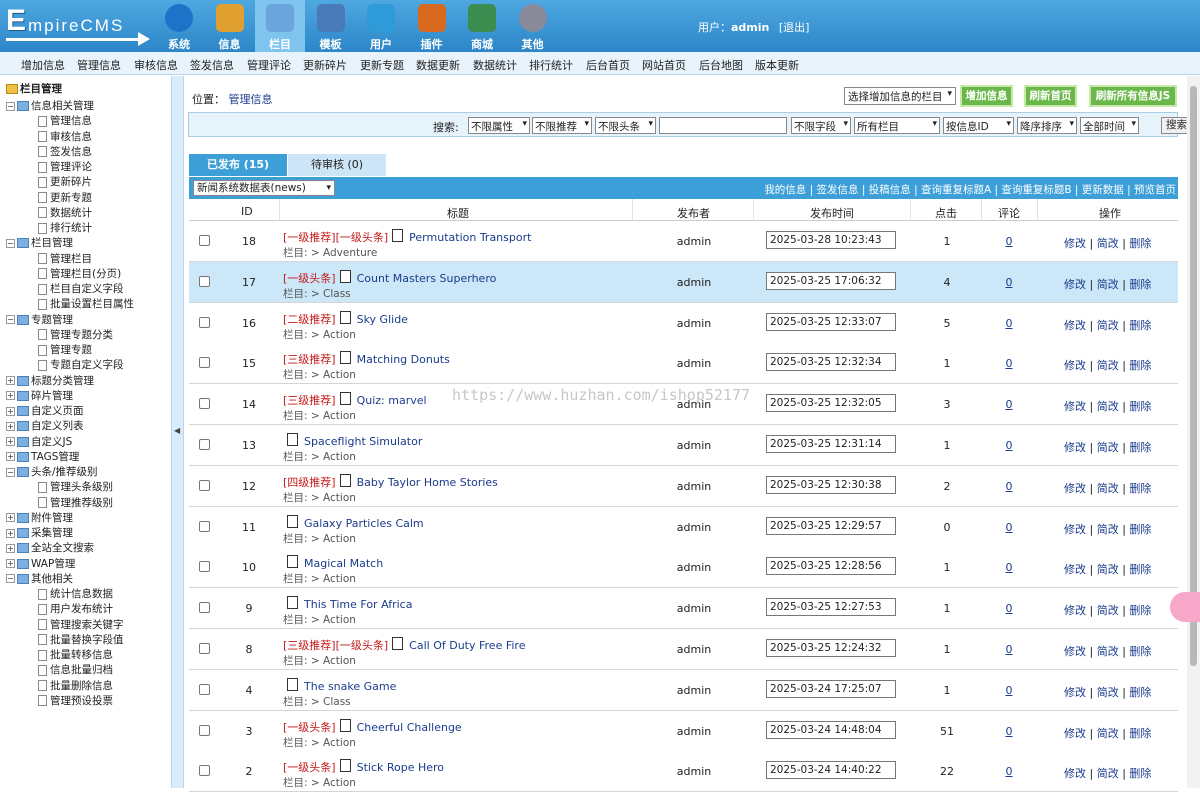  What do you see at coordinates (39, 518) in the screenshot?
I see `sidebar-item: + 附件管理` at bounding box center [39, 518].